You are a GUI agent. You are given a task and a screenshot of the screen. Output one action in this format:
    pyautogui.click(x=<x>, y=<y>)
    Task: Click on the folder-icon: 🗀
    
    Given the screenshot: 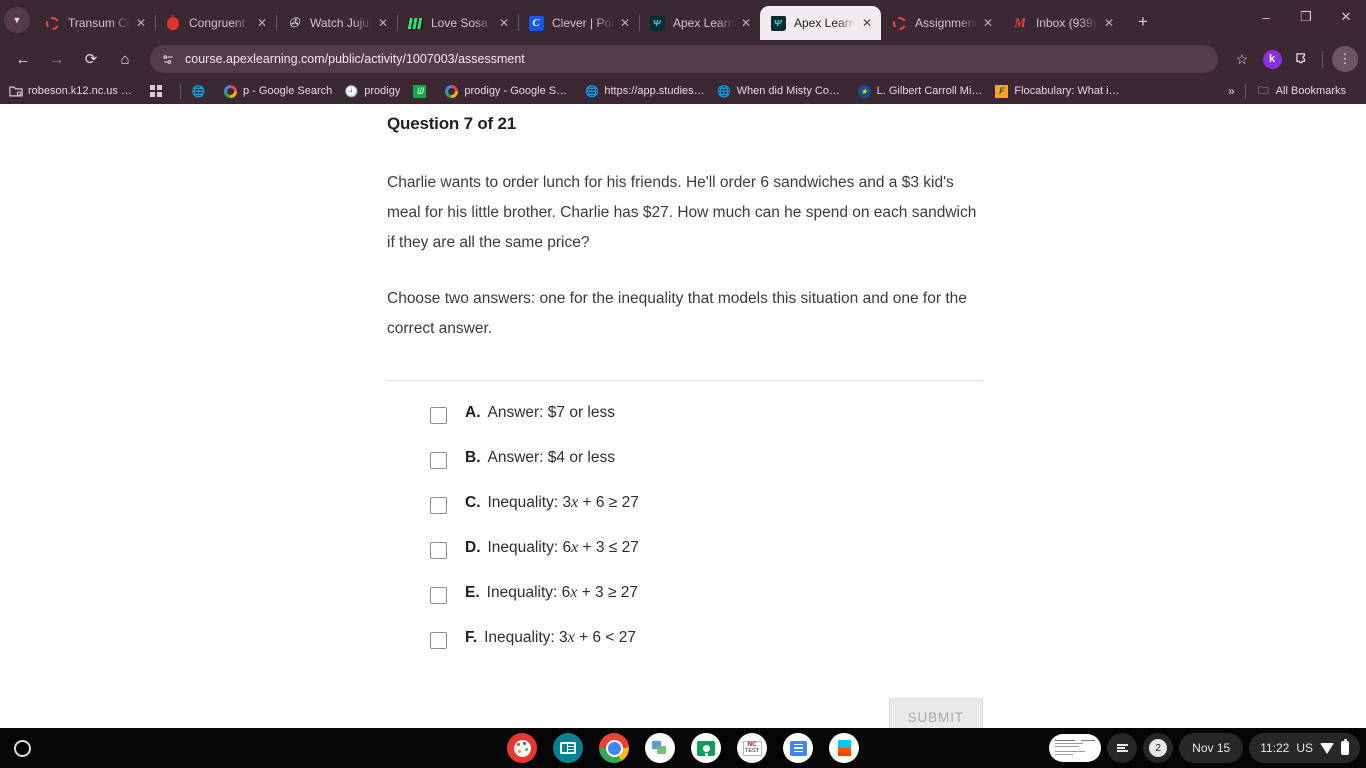 What is the action you would take?
    pyautogui.click(x=1263, y=90)
    